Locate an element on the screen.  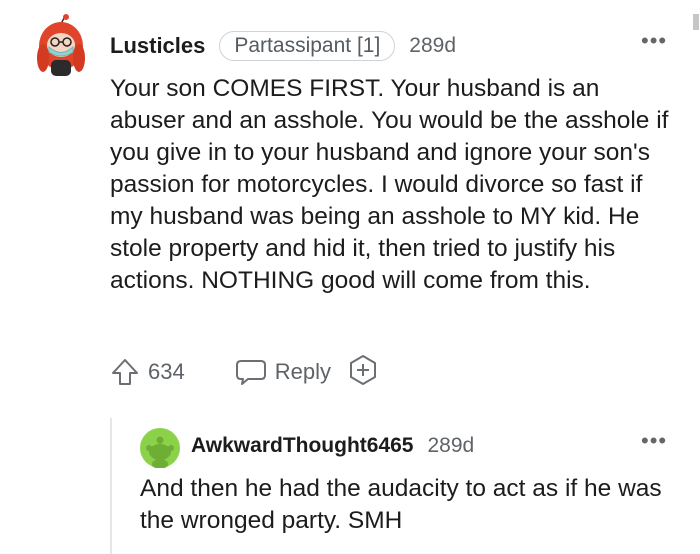
comment-actions: 634 Reply is located at coordinates (244, 372).